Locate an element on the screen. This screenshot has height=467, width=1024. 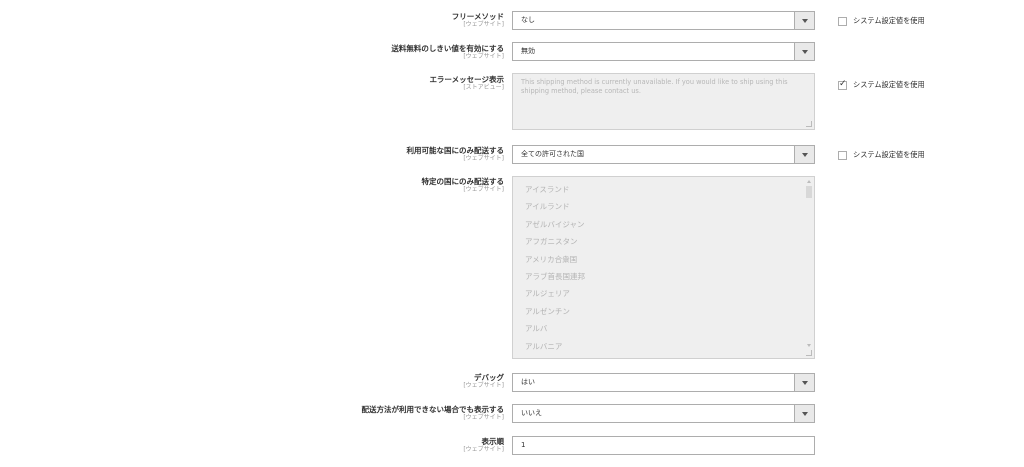
scroll-up-icon is located at coordinates (809, 181).